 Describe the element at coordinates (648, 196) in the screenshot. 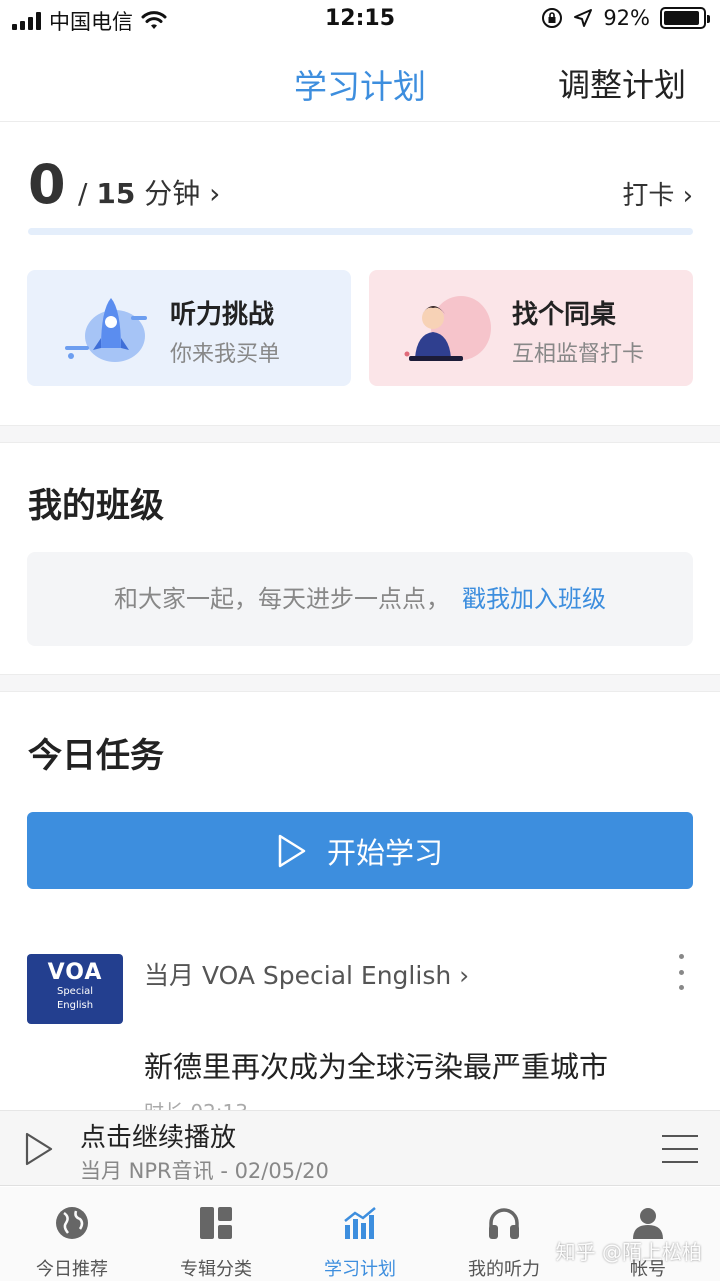

I see `checkin-label: 打卡` at that location.